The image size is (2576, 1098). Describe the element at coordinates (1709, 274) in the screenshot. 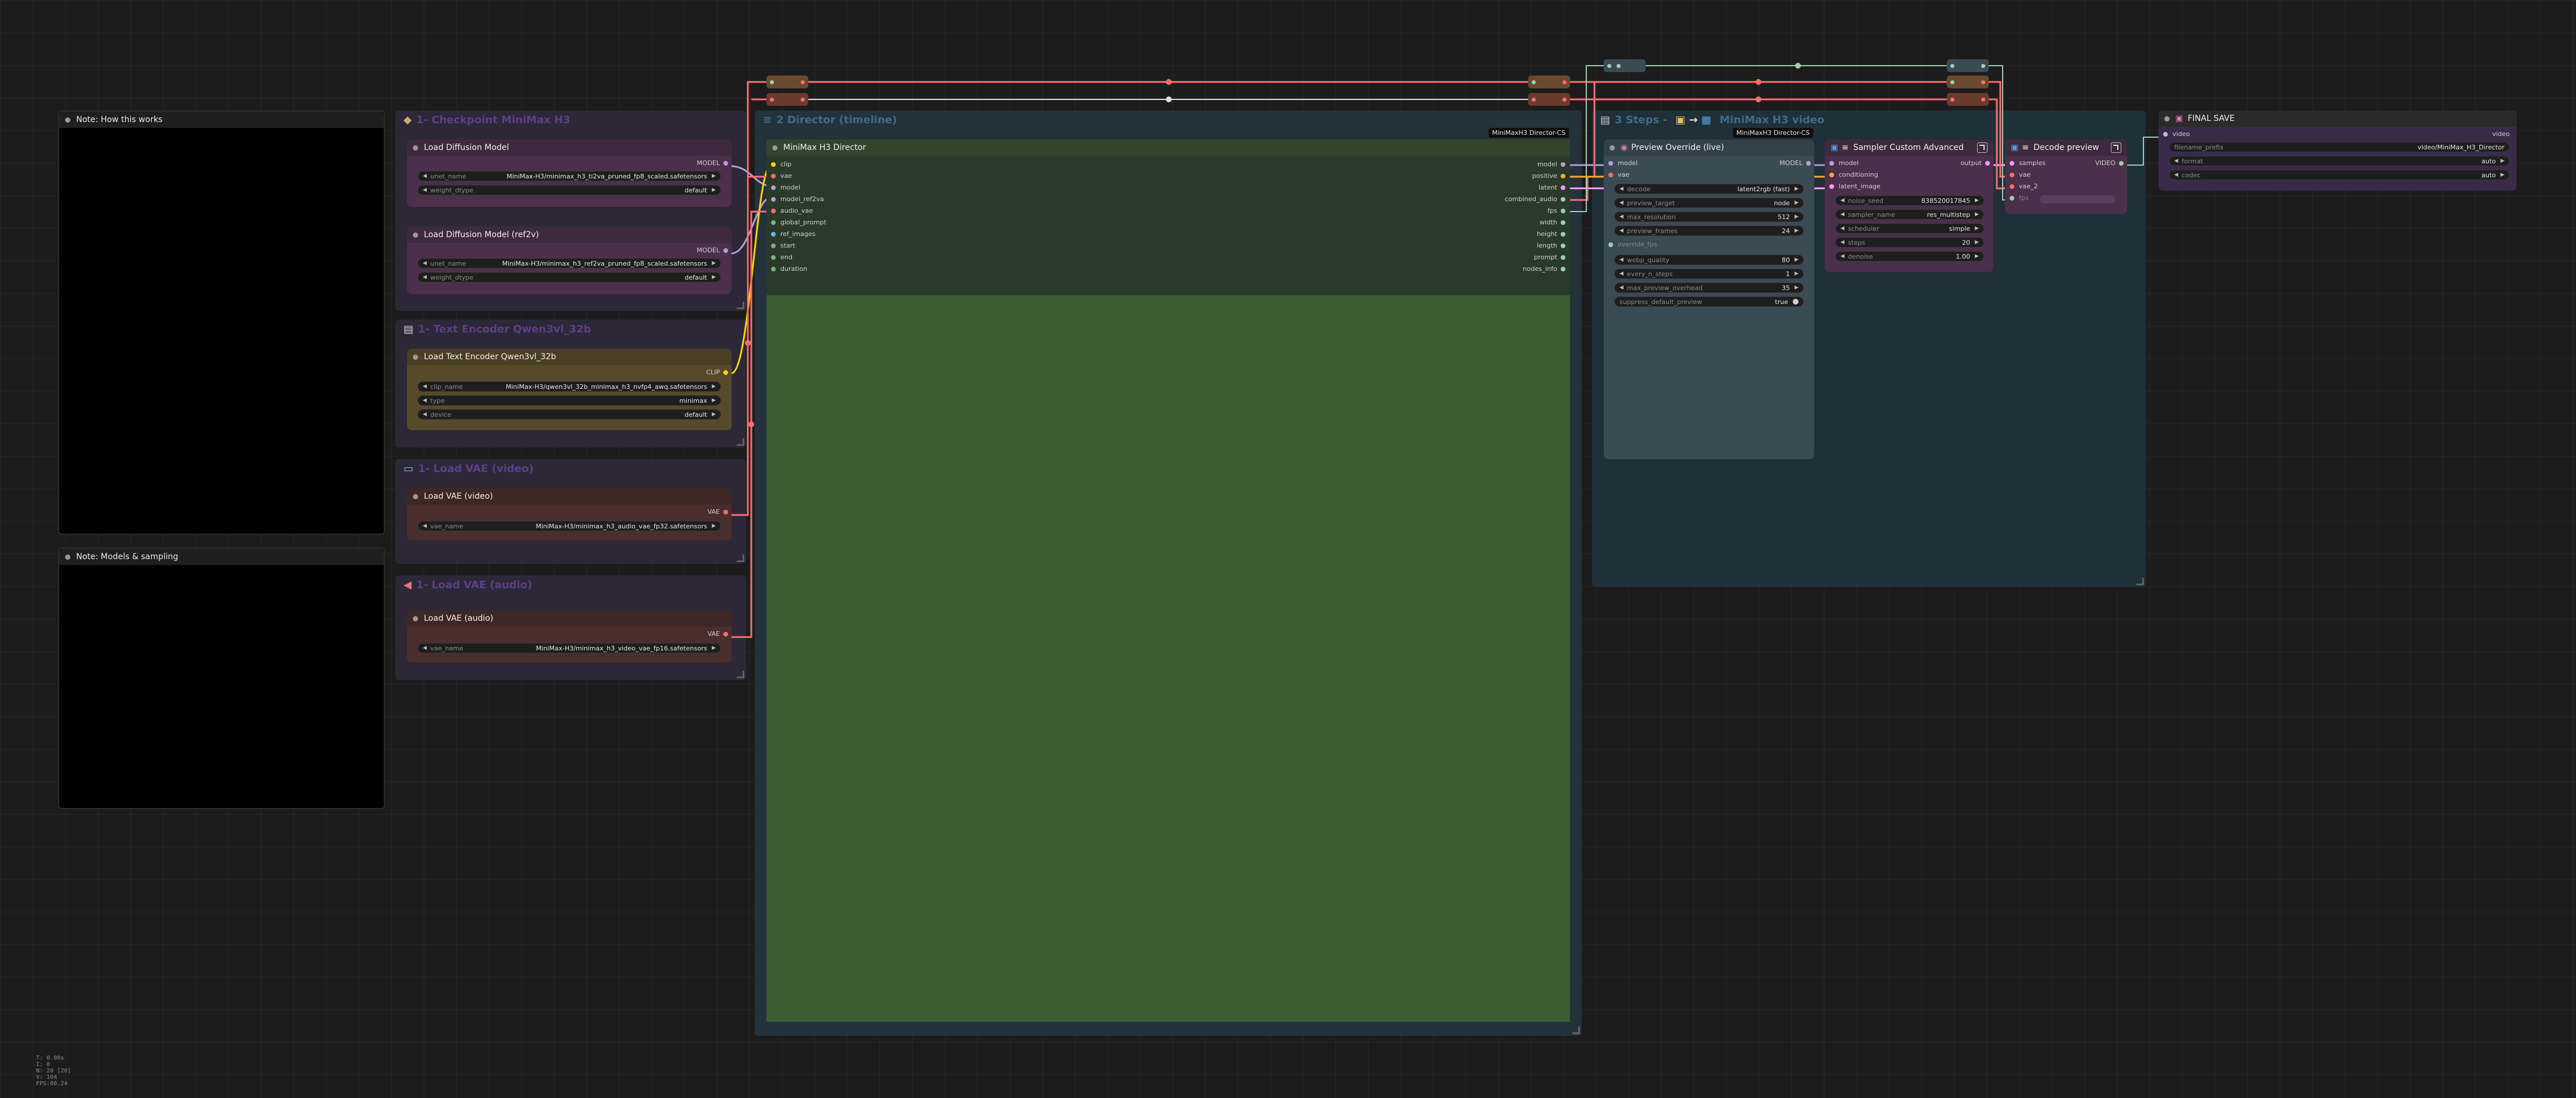

I see `widget-every-n-steps: ◀ every_n_steps 1 ▶` at that location.